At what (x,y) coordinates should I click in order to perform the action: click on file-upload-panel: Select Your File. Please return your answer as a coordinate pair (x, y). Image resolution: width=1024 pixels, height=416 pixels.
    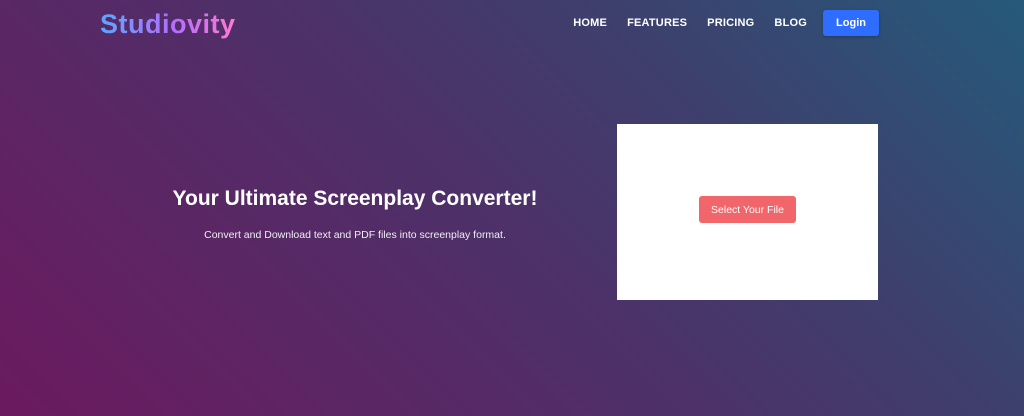
    Looking at the image, I should click on (747, 212).